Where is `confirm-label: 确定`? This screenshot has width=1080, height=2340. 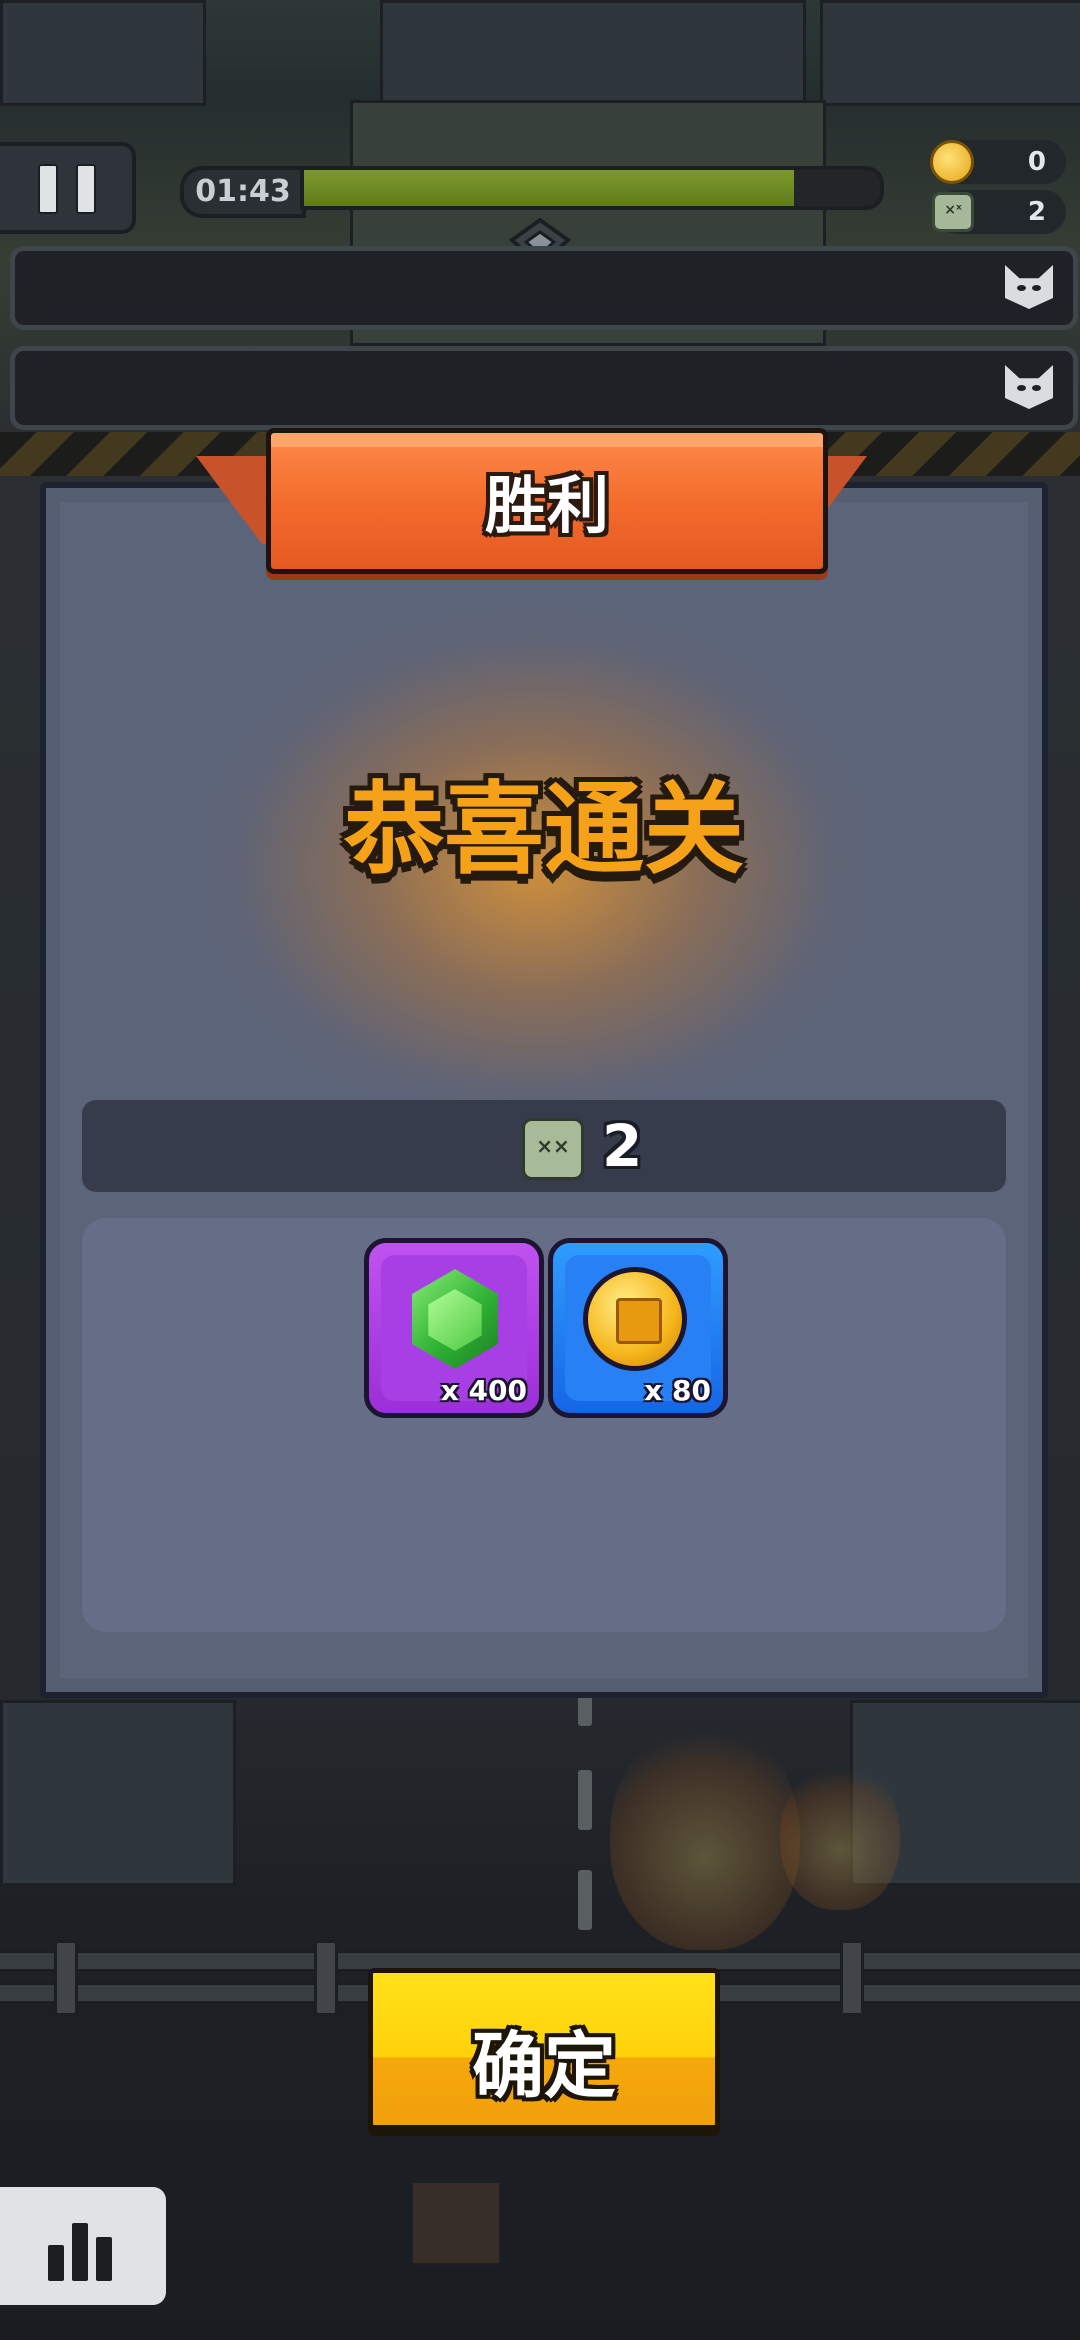 confirm-label: 确定 is located at coordinates (543, 2066).